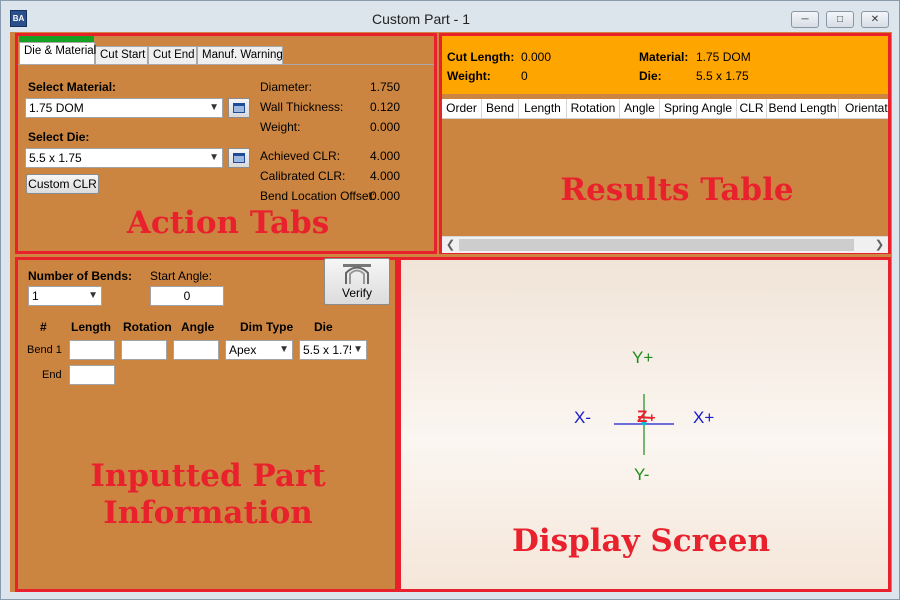 The height and width of the screenshot is (600, 900). I want to click on start-angle-label: Start Angle:, so click(181, 276).